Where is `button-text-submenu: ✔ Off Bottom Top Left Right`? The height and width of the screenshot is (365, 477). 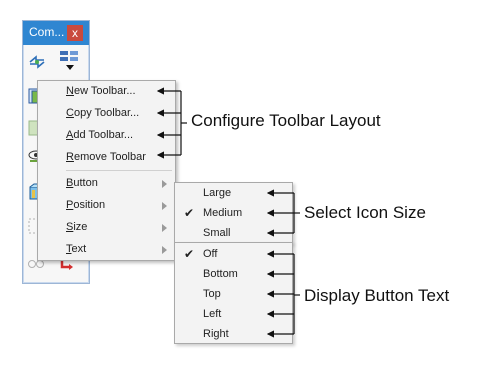
button-text-submenu: ✔ Off Bottom Top Left Right is located at coordinates (233, 293).